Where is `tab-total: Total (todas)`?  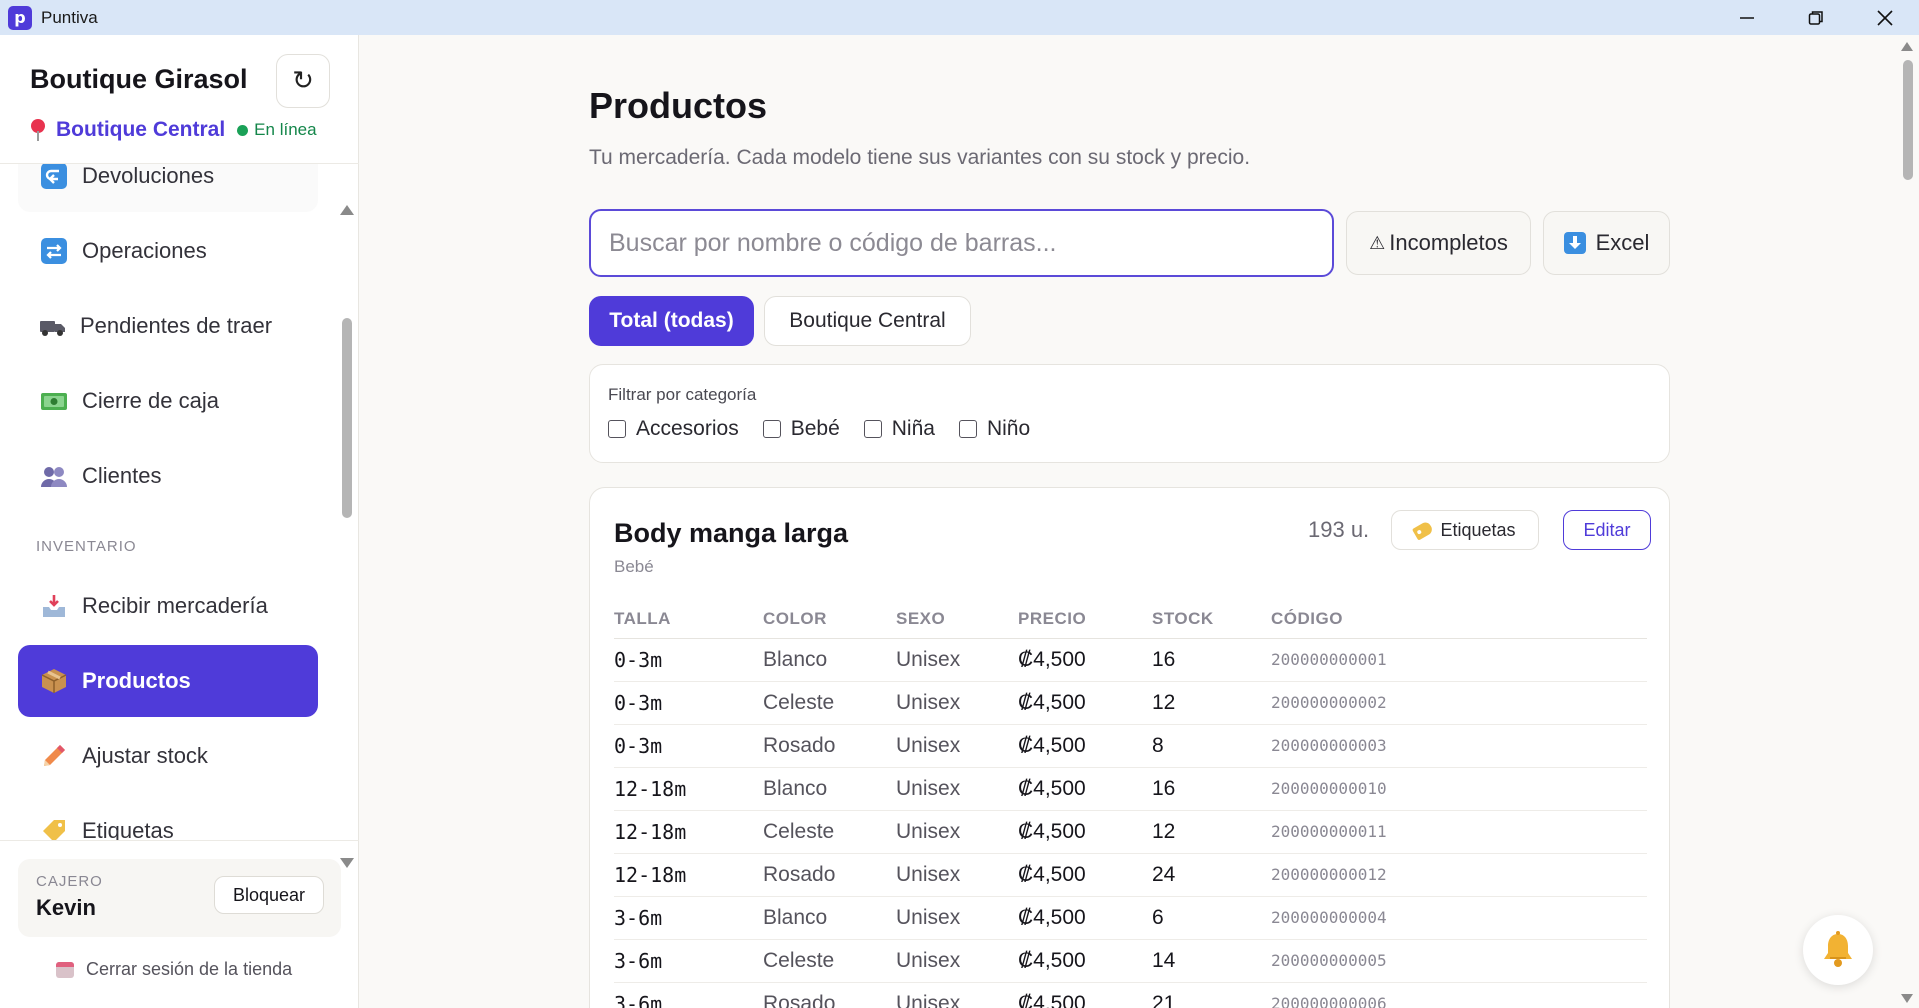
tab-total: Total (todas) is located at coordinates (671, 321).